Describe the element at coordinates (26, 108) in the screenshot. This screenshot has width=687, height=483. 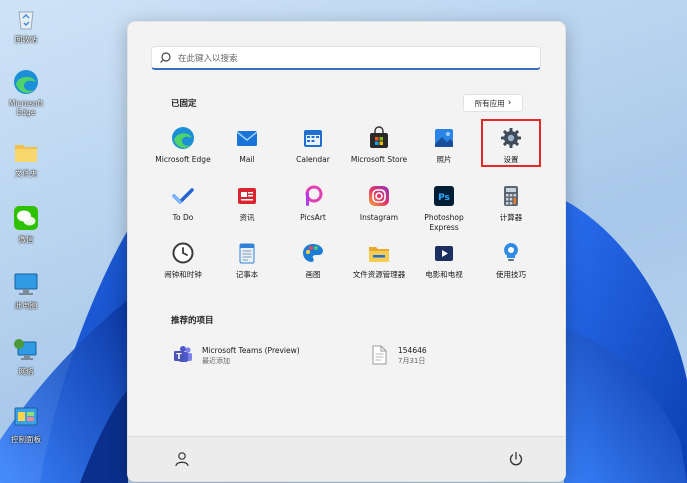
I see `desktop-icon-label: Microsoft Edge` at that location.